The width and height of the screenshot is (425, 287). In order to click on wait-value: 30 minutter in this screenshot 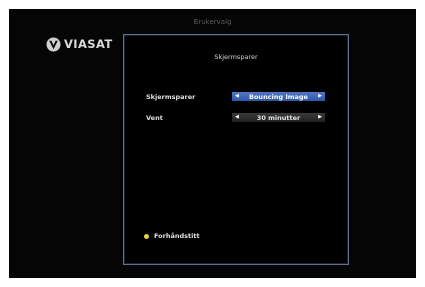, I will do `click(278, 117)`.